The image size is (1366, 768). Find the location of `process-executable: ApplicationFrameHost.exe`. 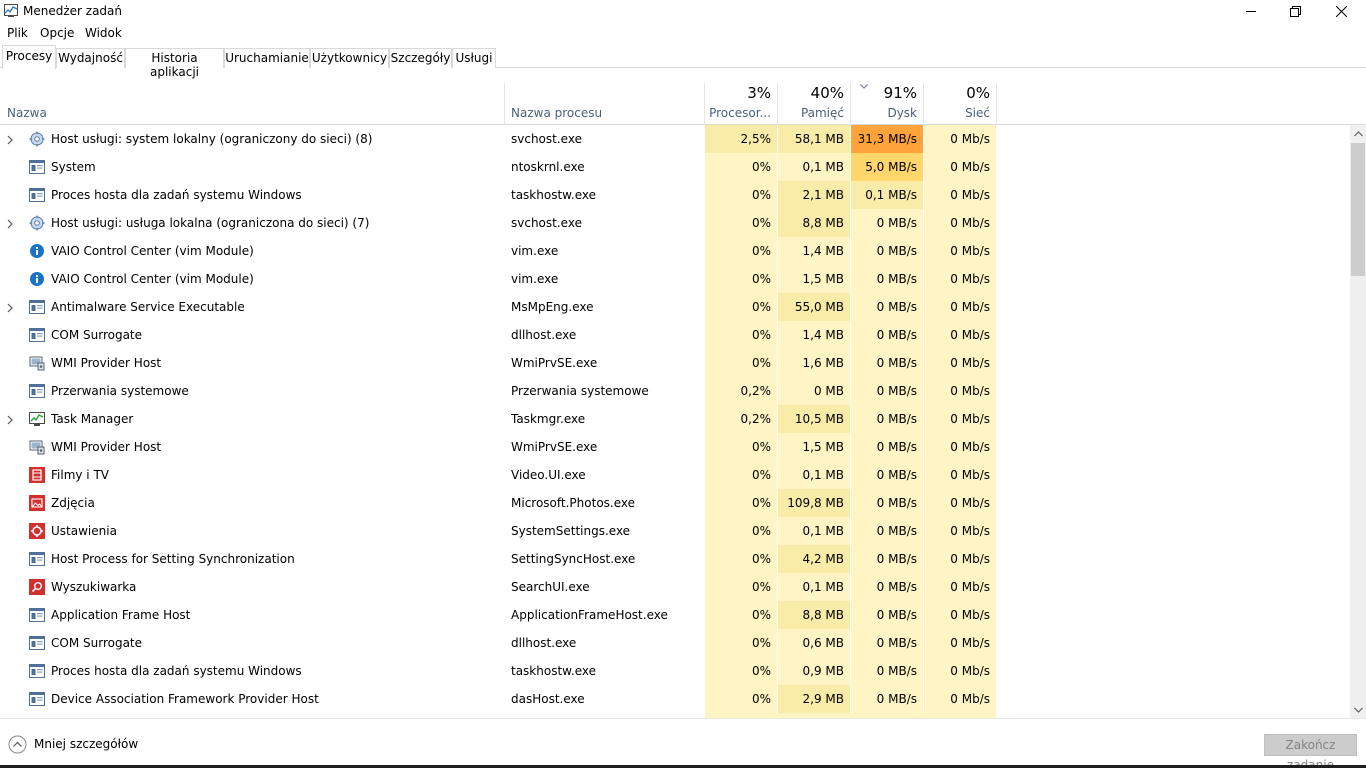

process-executable: ApplicationFrameHost.exe is located at coordinates (589, 615).